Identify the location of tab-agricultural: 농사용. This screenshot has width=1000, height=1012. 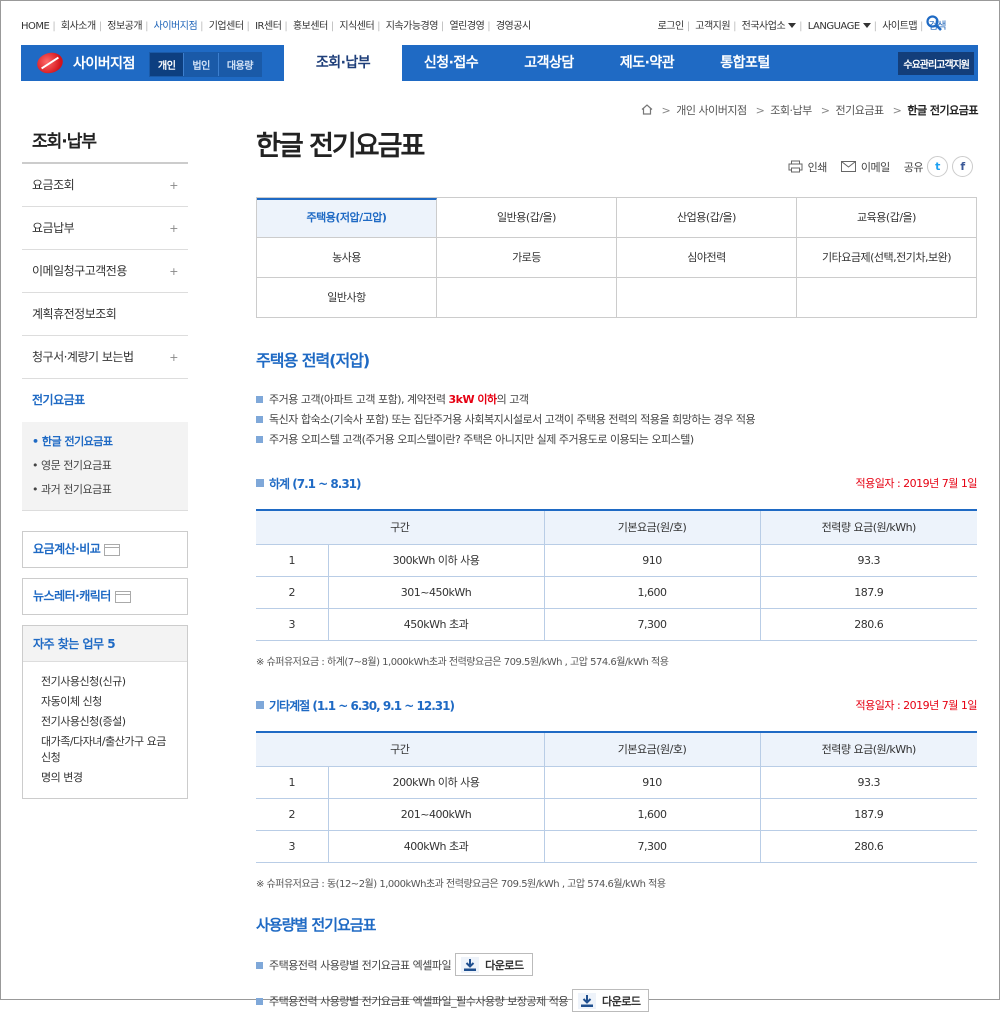
(347, 258).